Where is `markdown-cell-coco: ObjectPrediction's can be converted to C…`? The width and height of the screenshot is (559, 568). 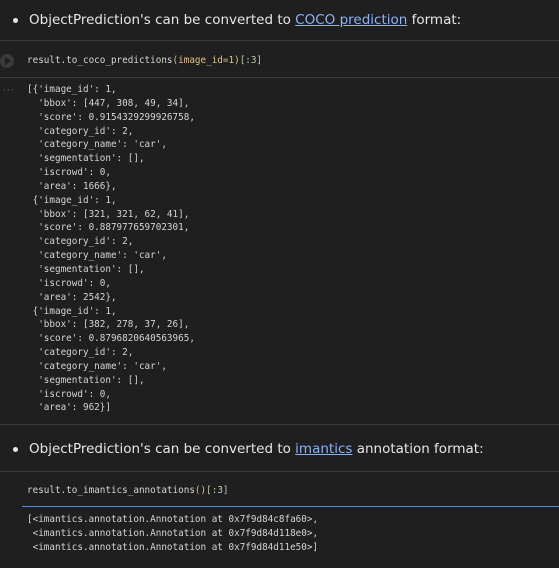
markdown-cell-coco: ObjectPrediction's can be converted to C… is located at coordinates (279, 20).